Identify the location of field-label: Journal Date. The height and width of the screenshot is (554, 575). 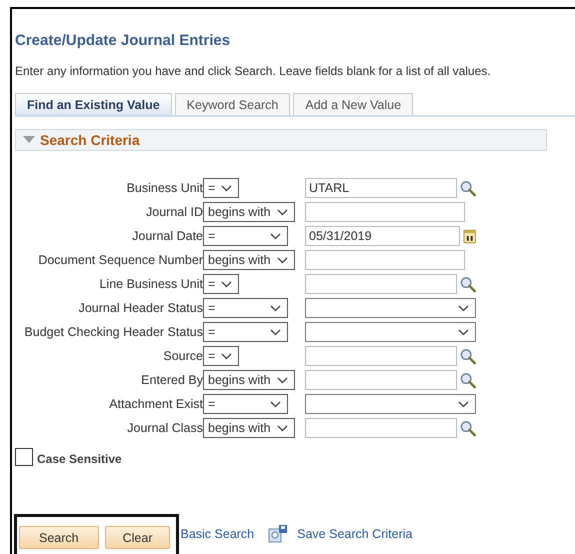
(167, 236).